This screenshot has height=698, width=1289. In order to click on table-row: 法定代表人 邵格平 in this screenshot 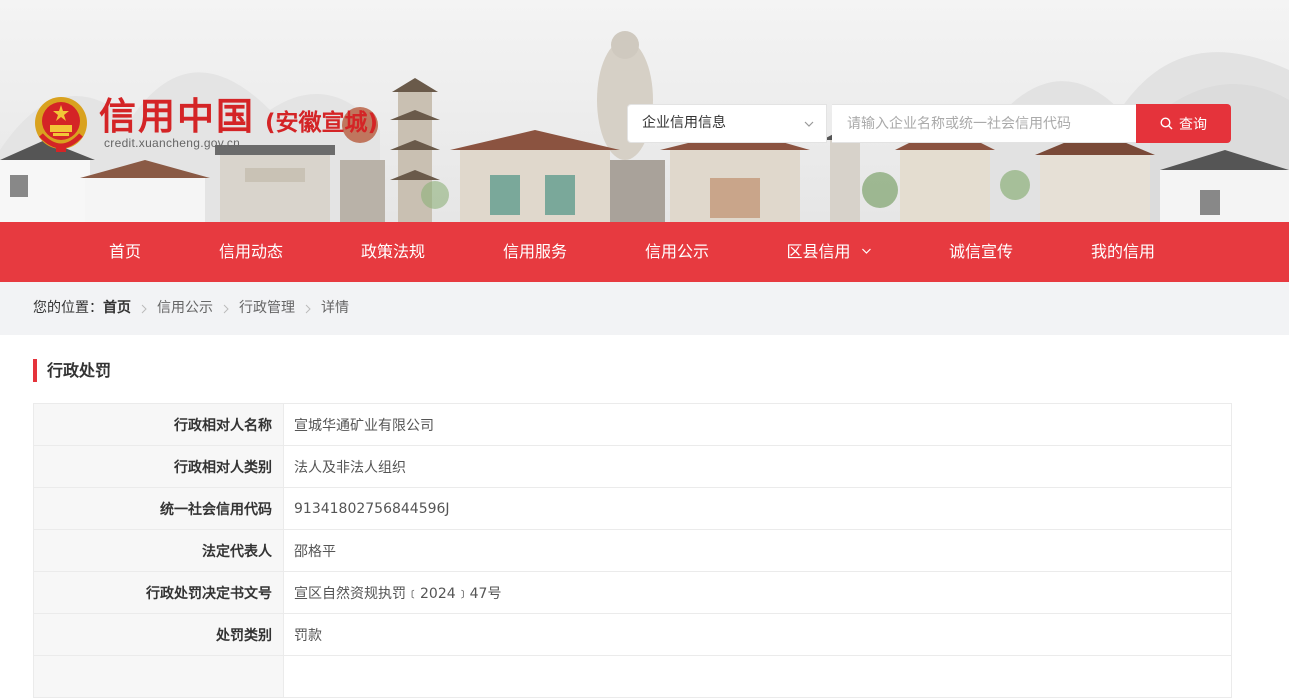, I will do `click(632, 550)`.